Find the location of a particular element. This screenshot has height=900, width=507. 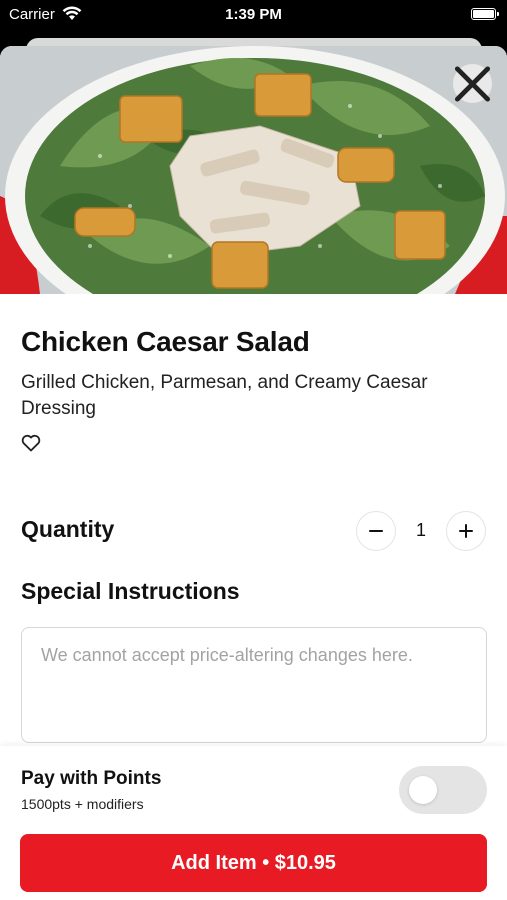

special-instructions-input is located at coordinates (254, 685).